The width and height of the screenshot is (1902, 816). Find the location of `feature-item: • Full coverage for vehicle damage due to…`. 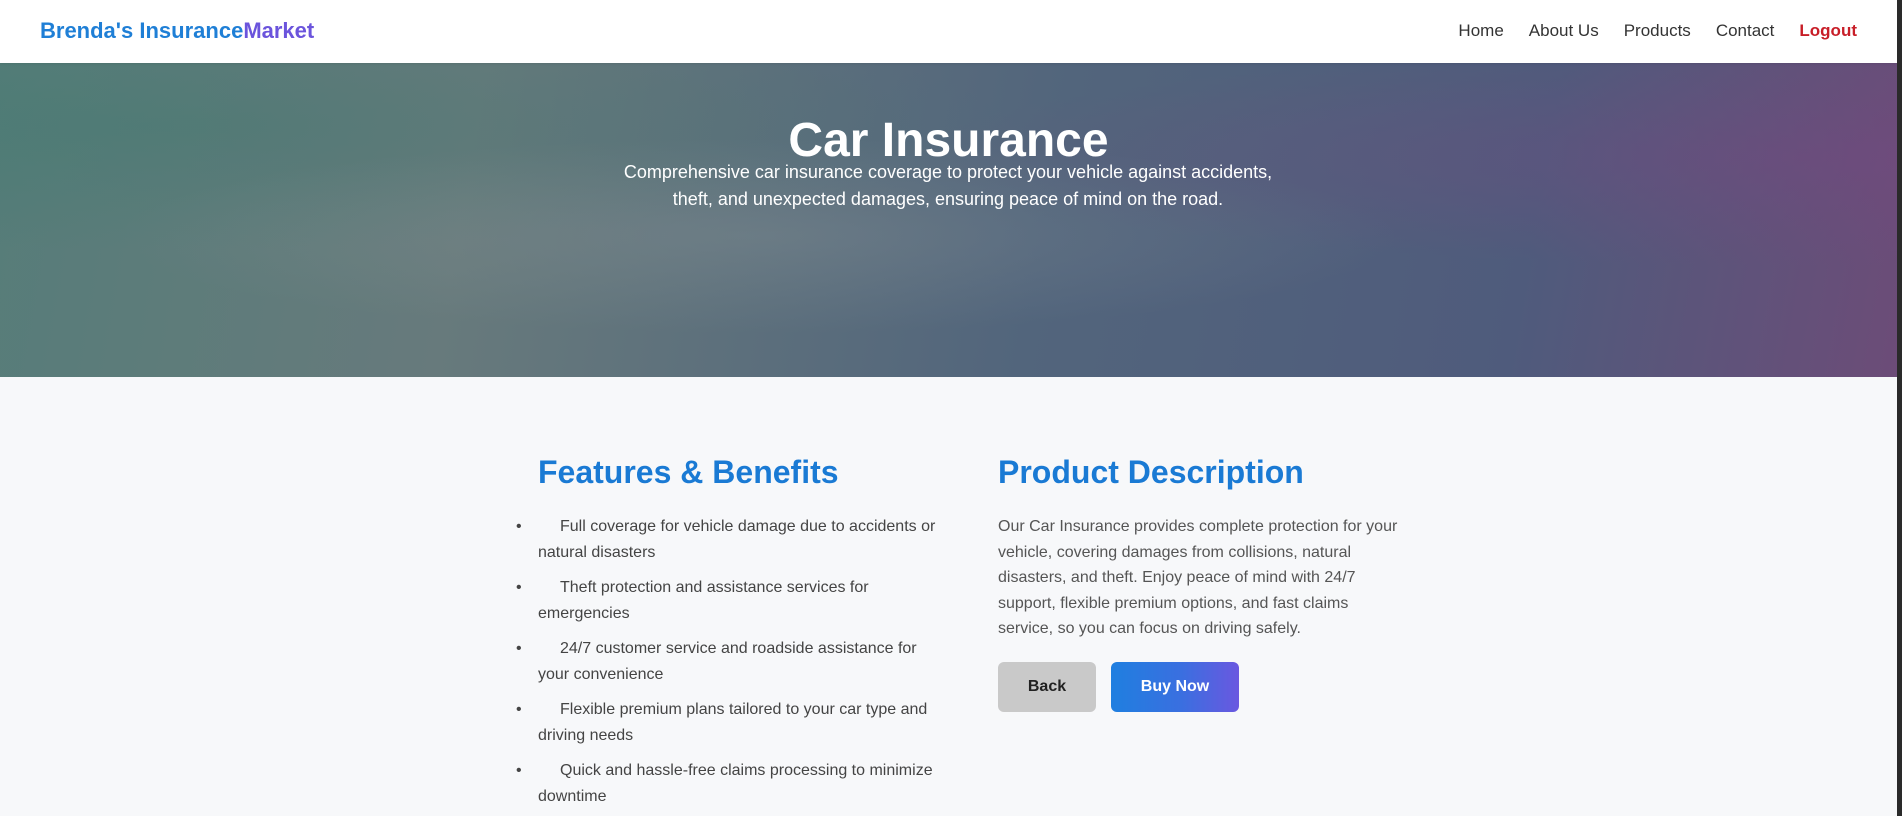

feature-item: • Full coverage for vehicle damage due to… is located at coordinates (732, 539).